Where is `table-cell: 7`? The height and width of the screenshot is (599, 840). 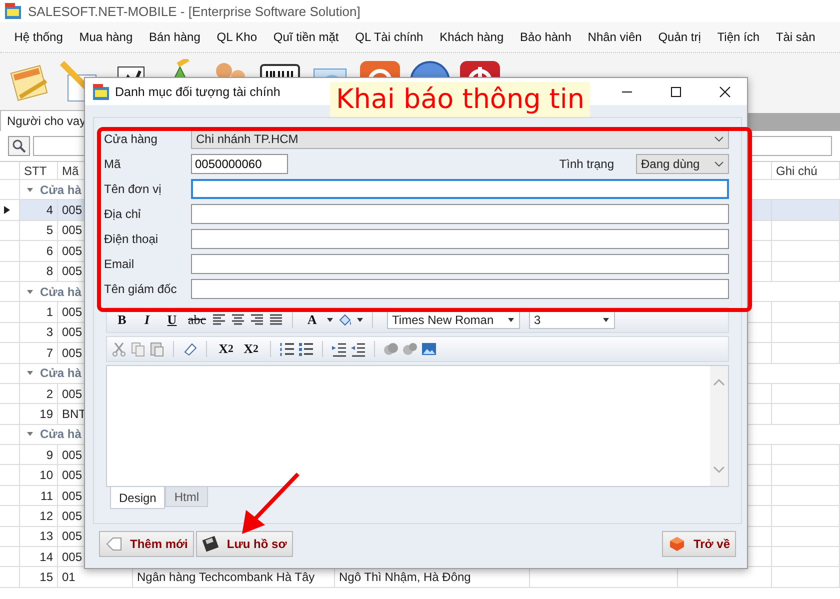 table-cell: 7 is located at coordinates (39, 353).